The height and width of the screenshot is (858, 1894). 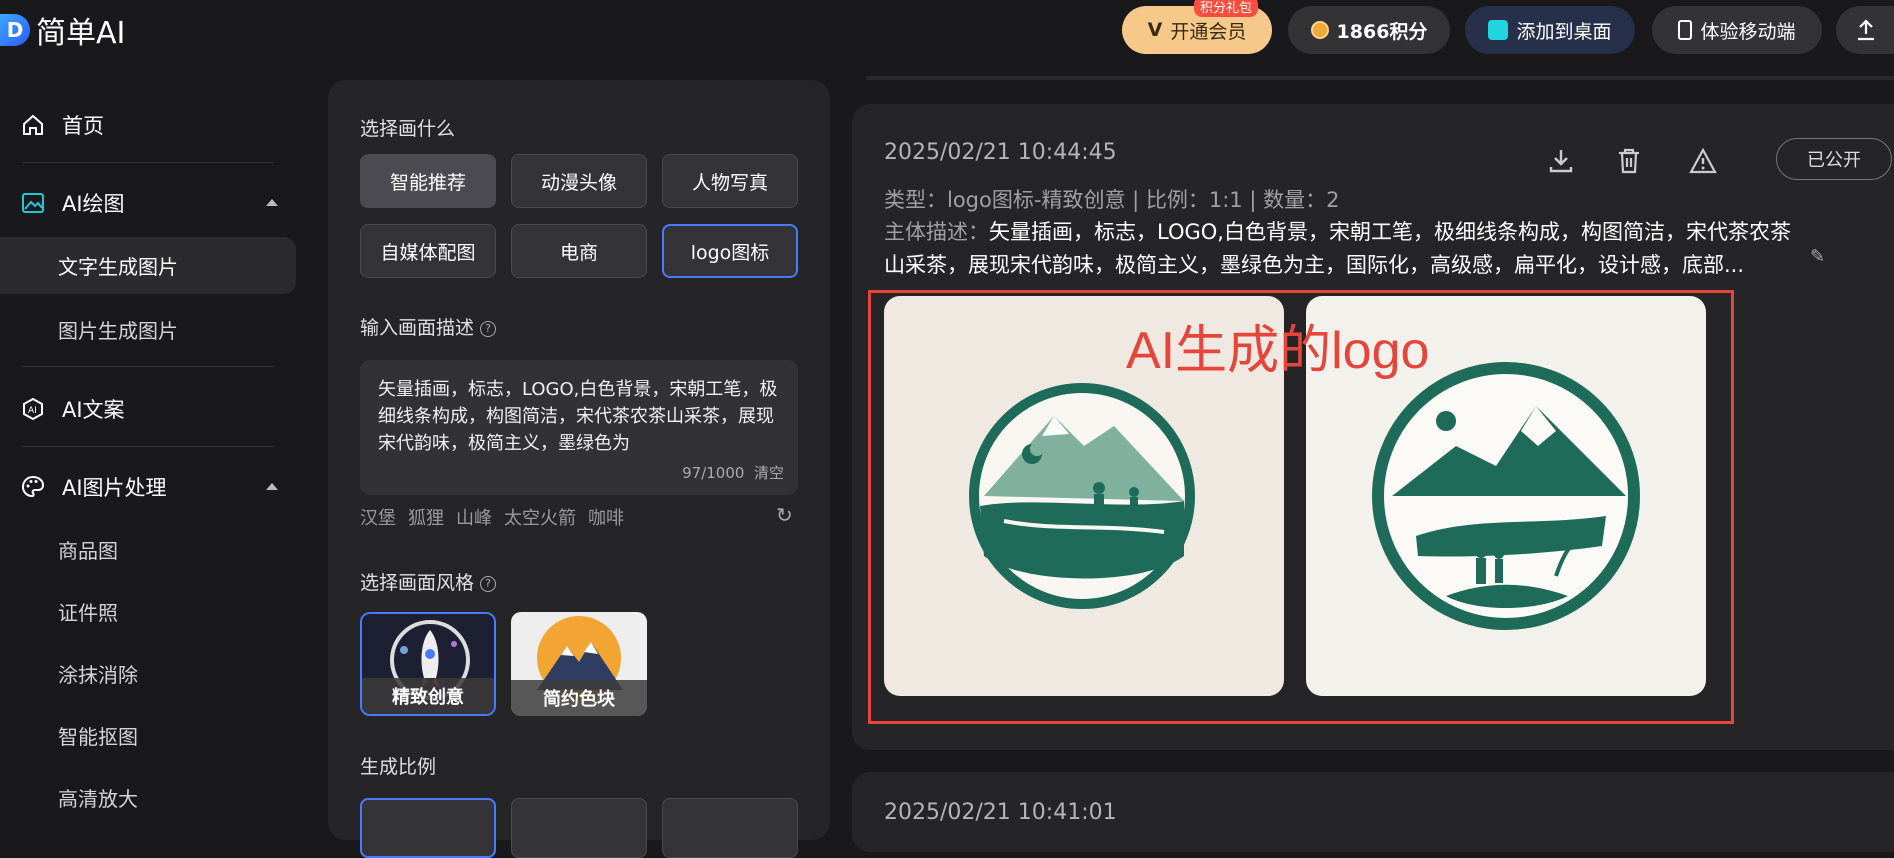 What do you see at coordinates (15, 30) in the screenshot?
I see `brand-mark-icon: D` at bounding box center [15, 30].